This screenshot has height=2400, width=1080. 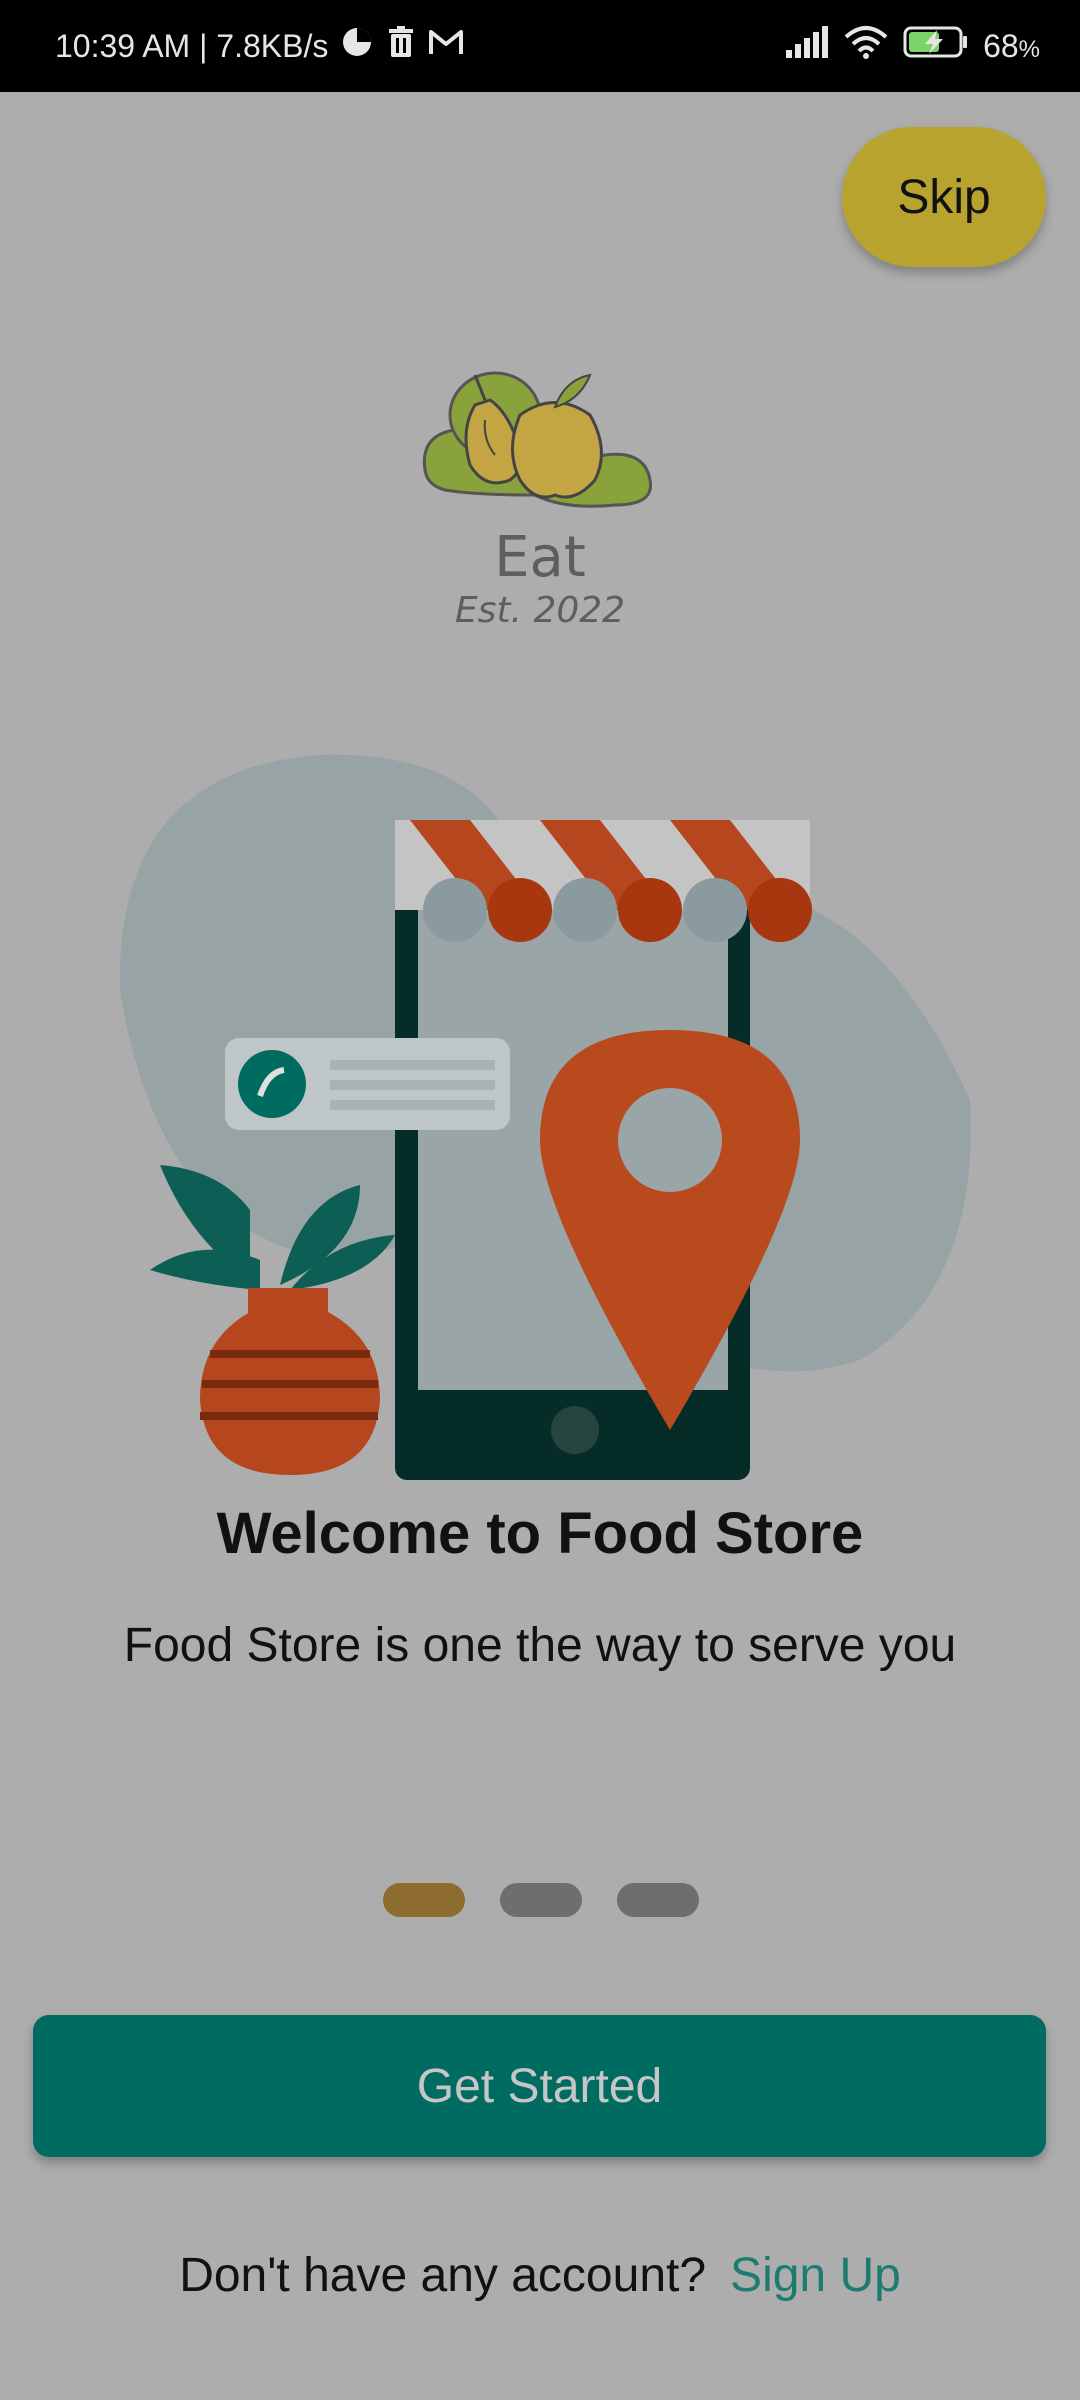 I want to click on status-bar-right: 68%, so click(x=912, y=46).